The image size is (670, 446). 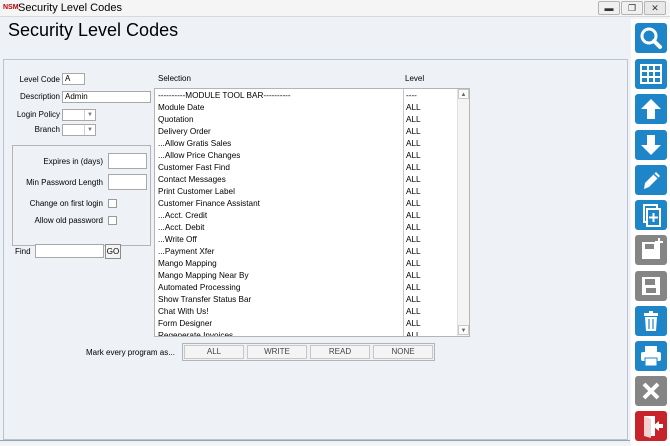 I want to click on list-item: ...Write Off ALL, so click(x=306, y=240).